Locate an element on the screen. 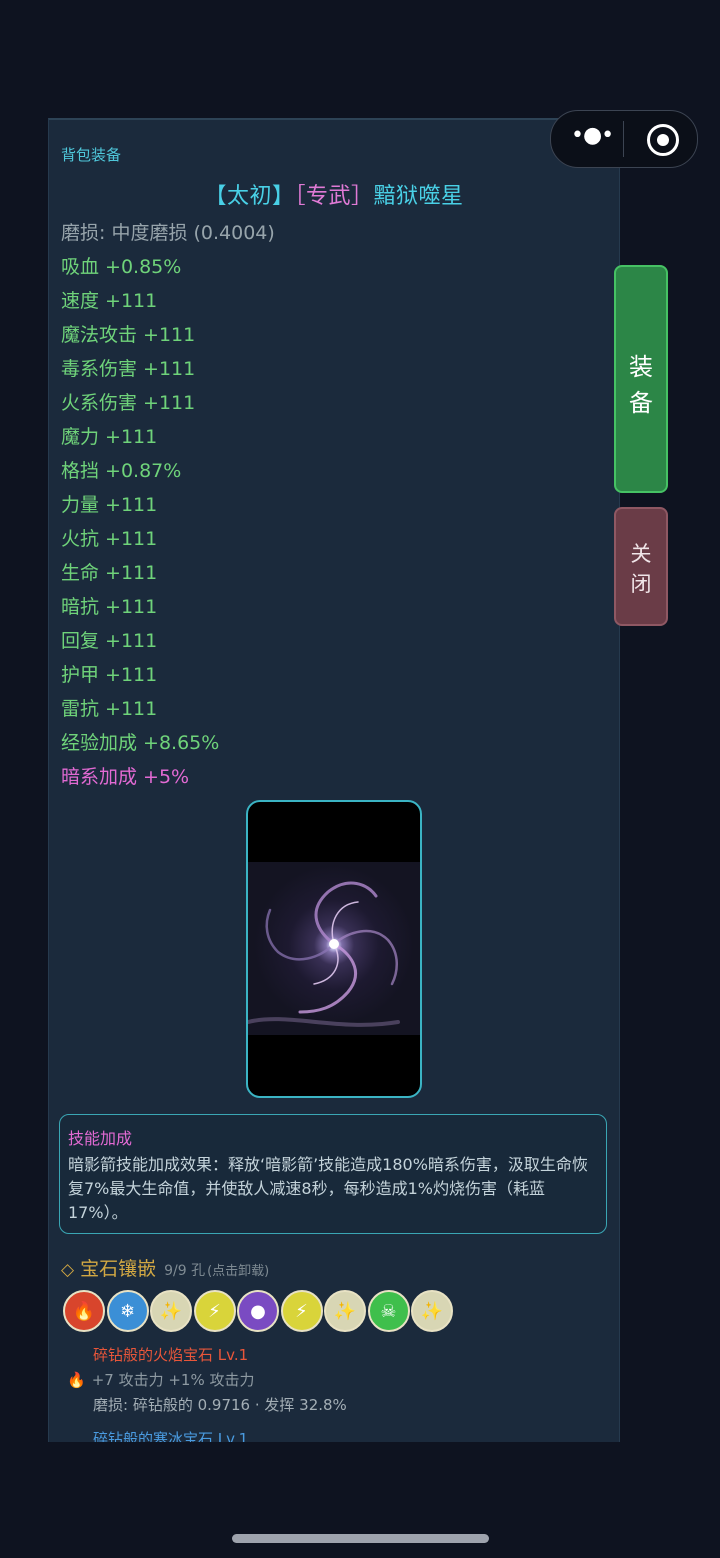  gem-socket-count: 9/9 孔 is located at coordinates (185, 1271).